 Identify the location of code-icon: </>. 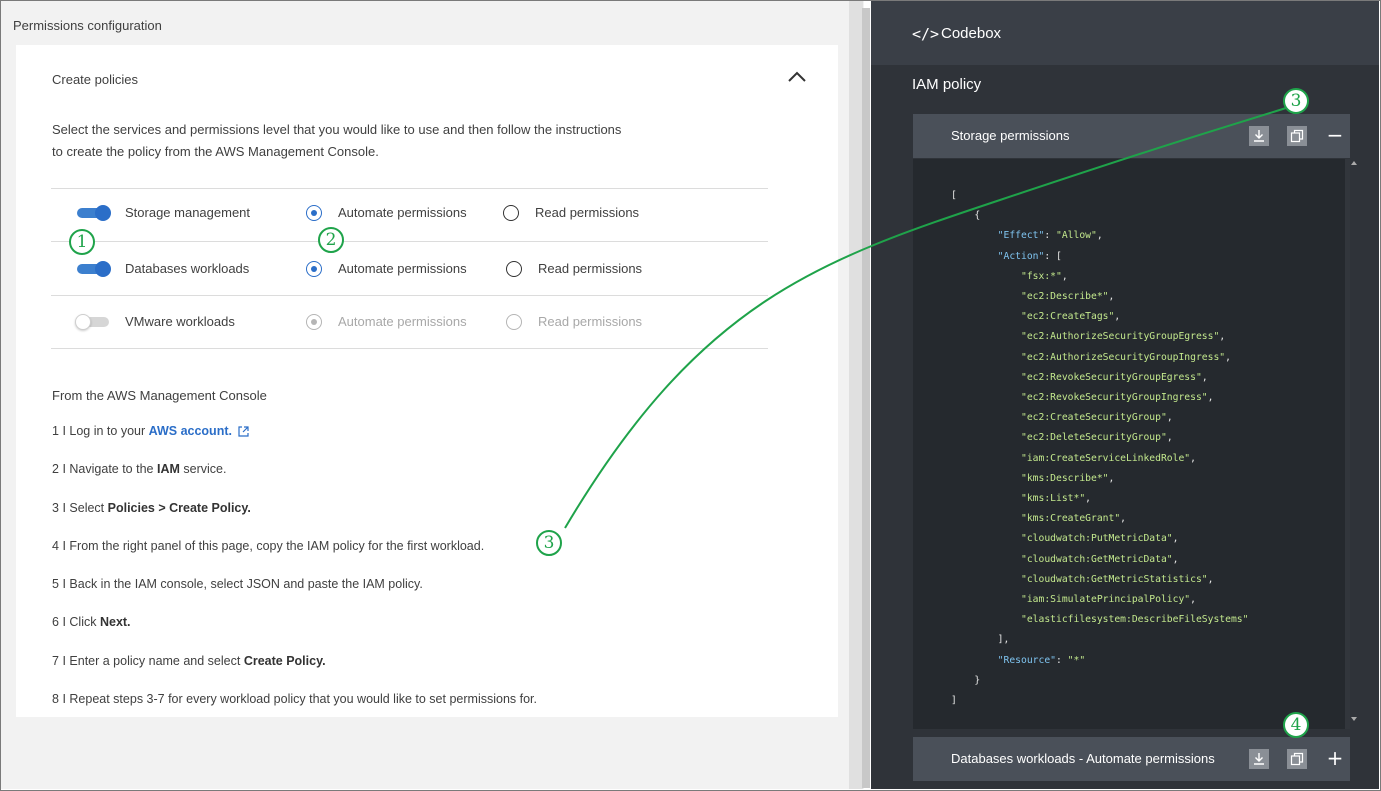
(926, 34).